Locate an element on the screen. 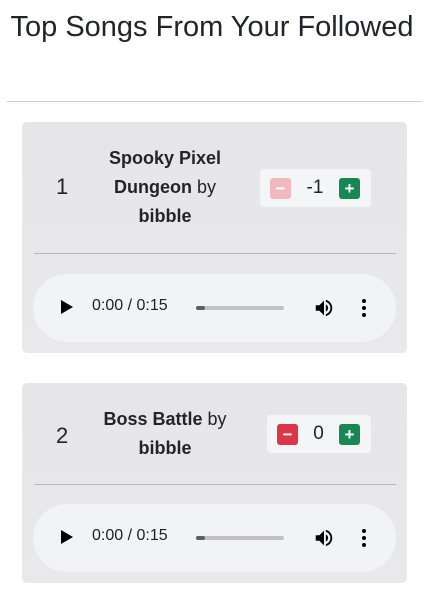 This screenshot has width=424, height=599. song-title-line: Boss Battle is located at coordinates (153, 419).